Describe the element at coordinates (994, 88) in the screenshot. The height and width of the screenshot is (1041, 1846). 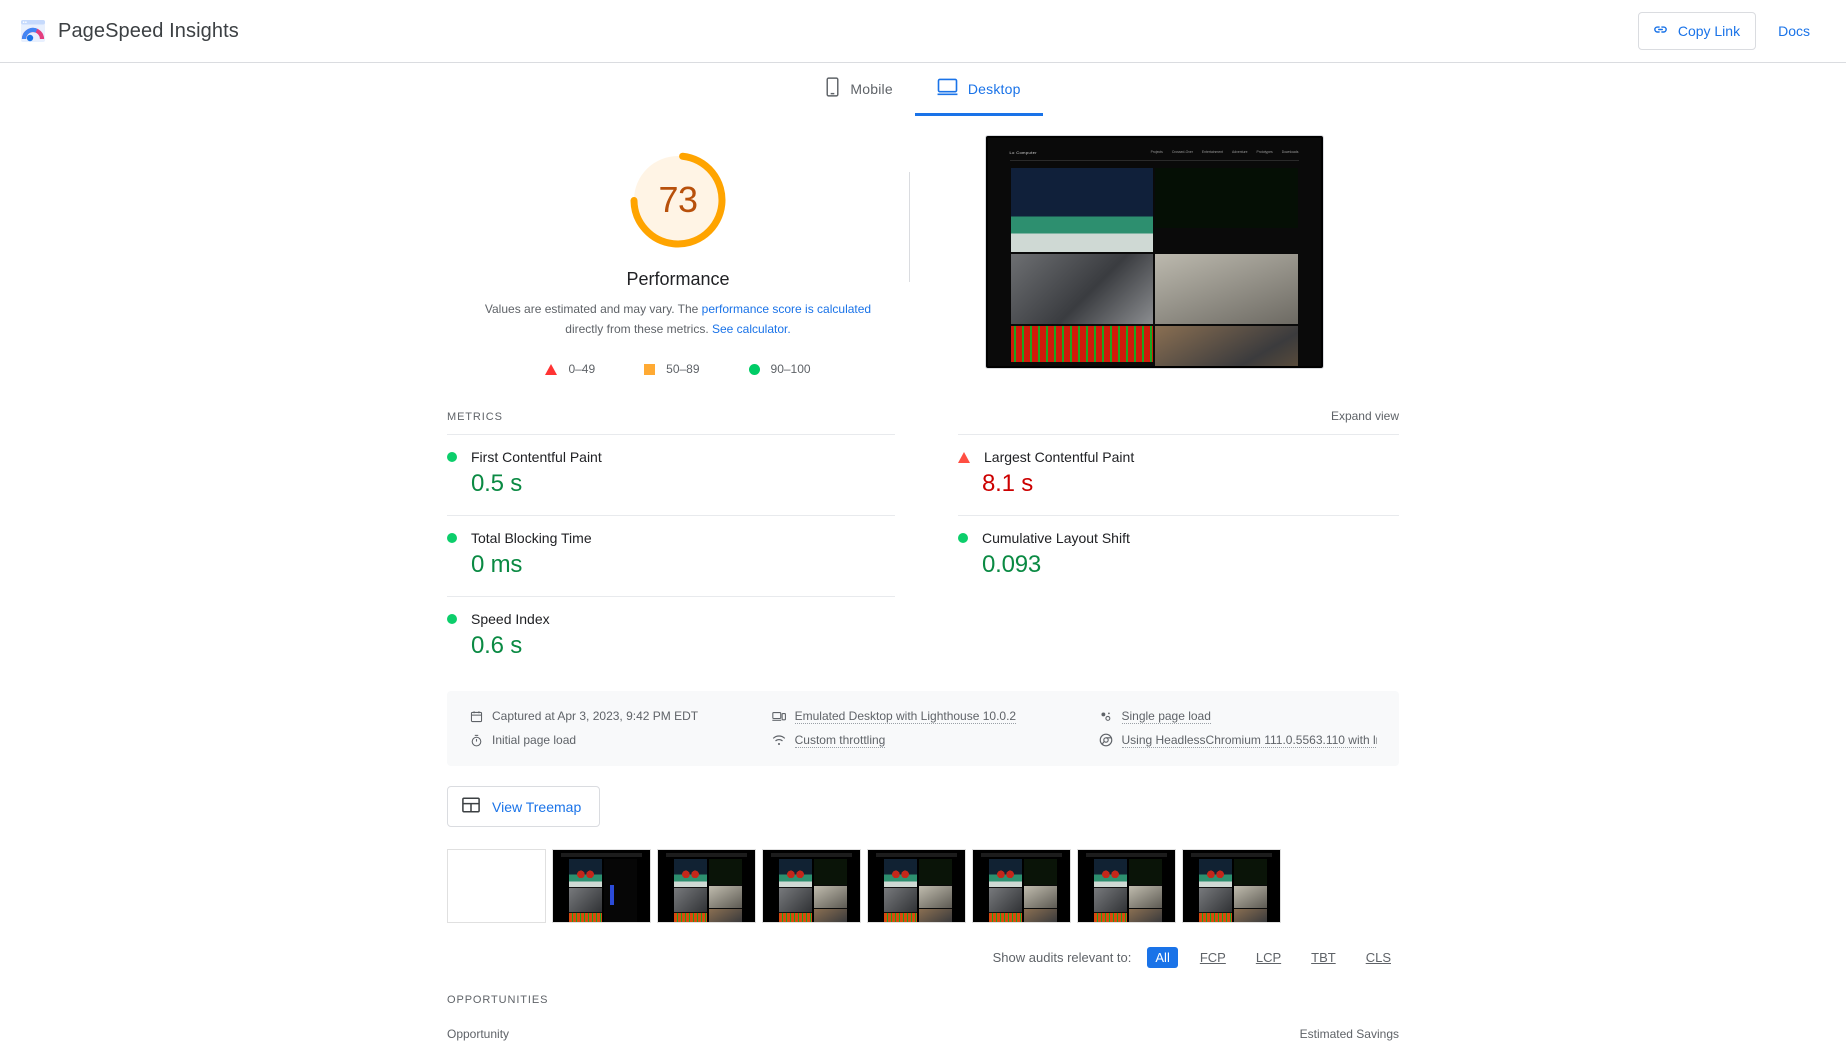
I see `tab-desktop-label: Desktop` at that location.